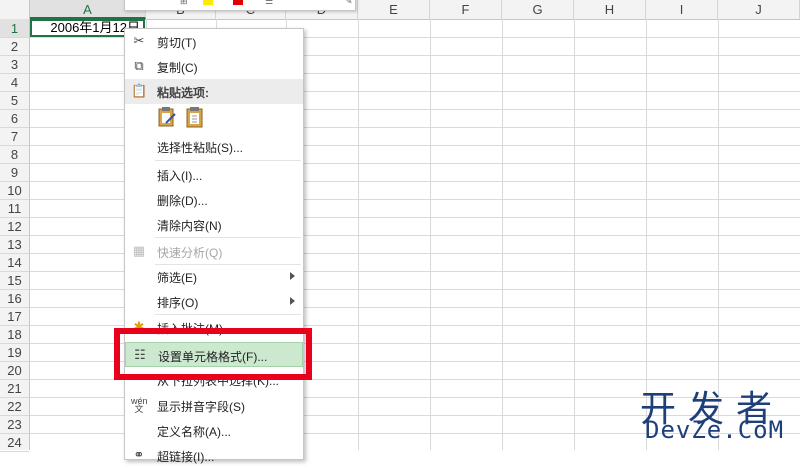 The width and height of the screenshot is (800, 468). Describe the element at coordinates (14, 118) in the screenshot. I see `row-header: 6` at that location.